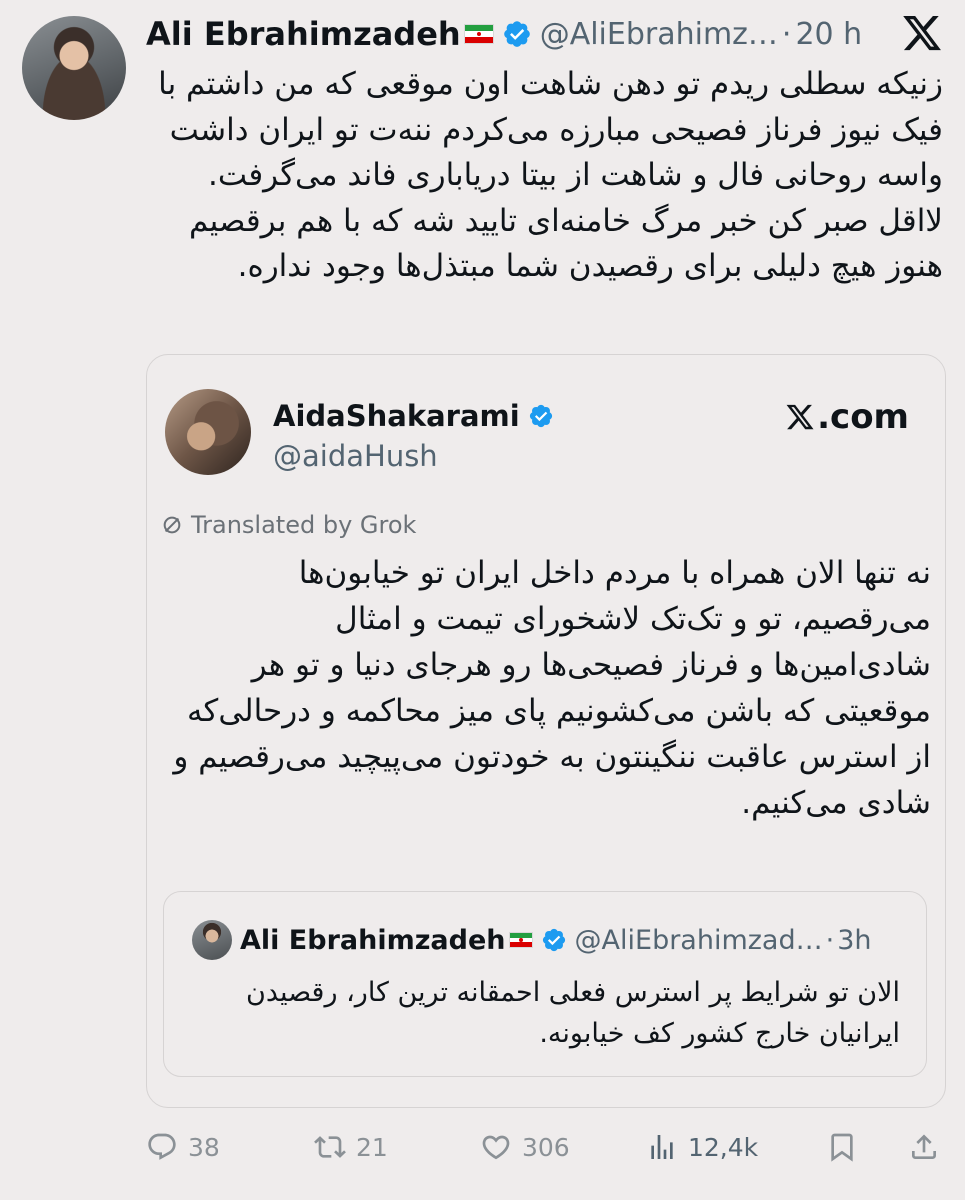 The height and width of the screenshot is (1200, 965). I want to click on x-com-source: . com, so click(847, 417).